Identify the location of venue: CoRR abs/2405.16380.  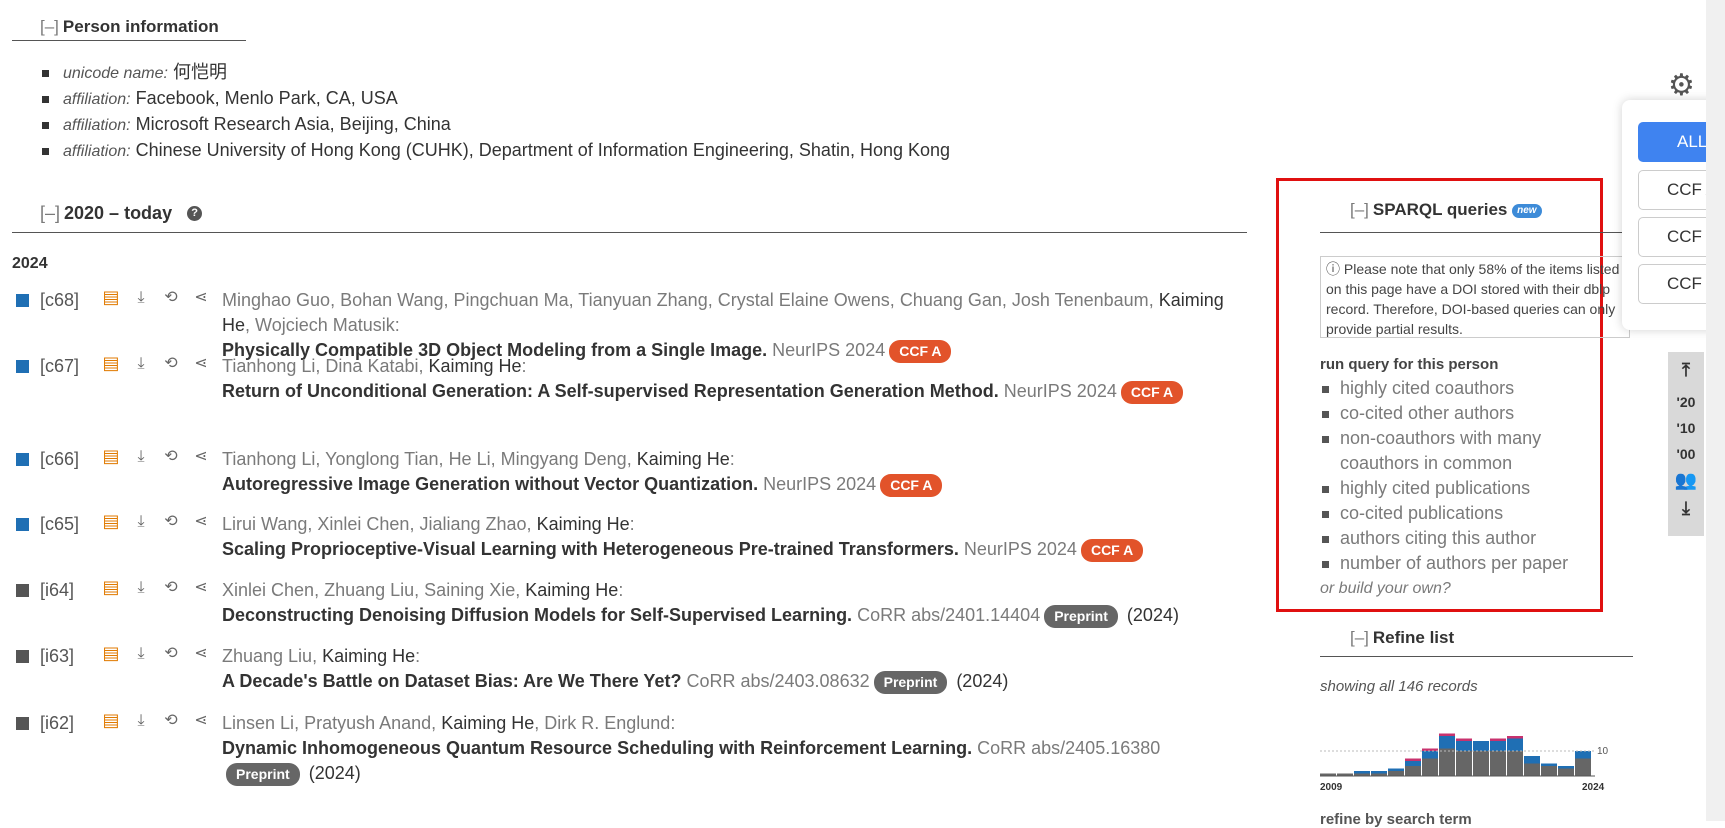
(1068, 748).